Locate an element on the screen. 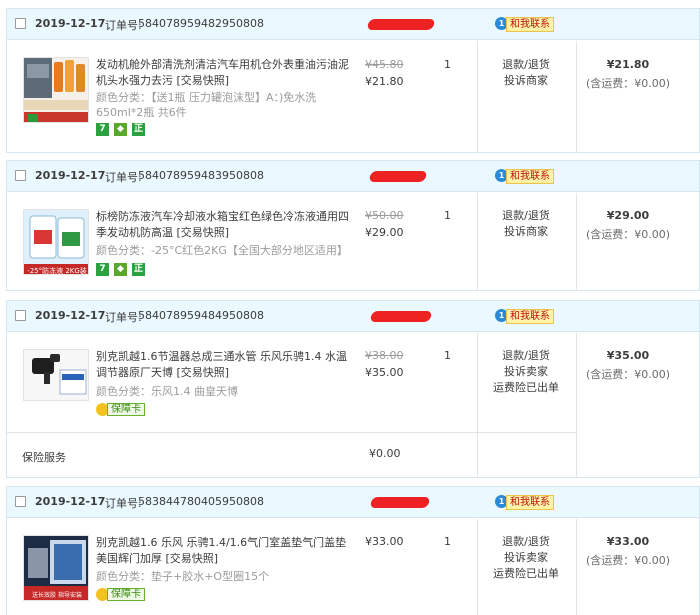 Image resolution: width=700 pixels, height=615 pixels. order-number: 584078959484950808 is located at coordinates (201, 315).